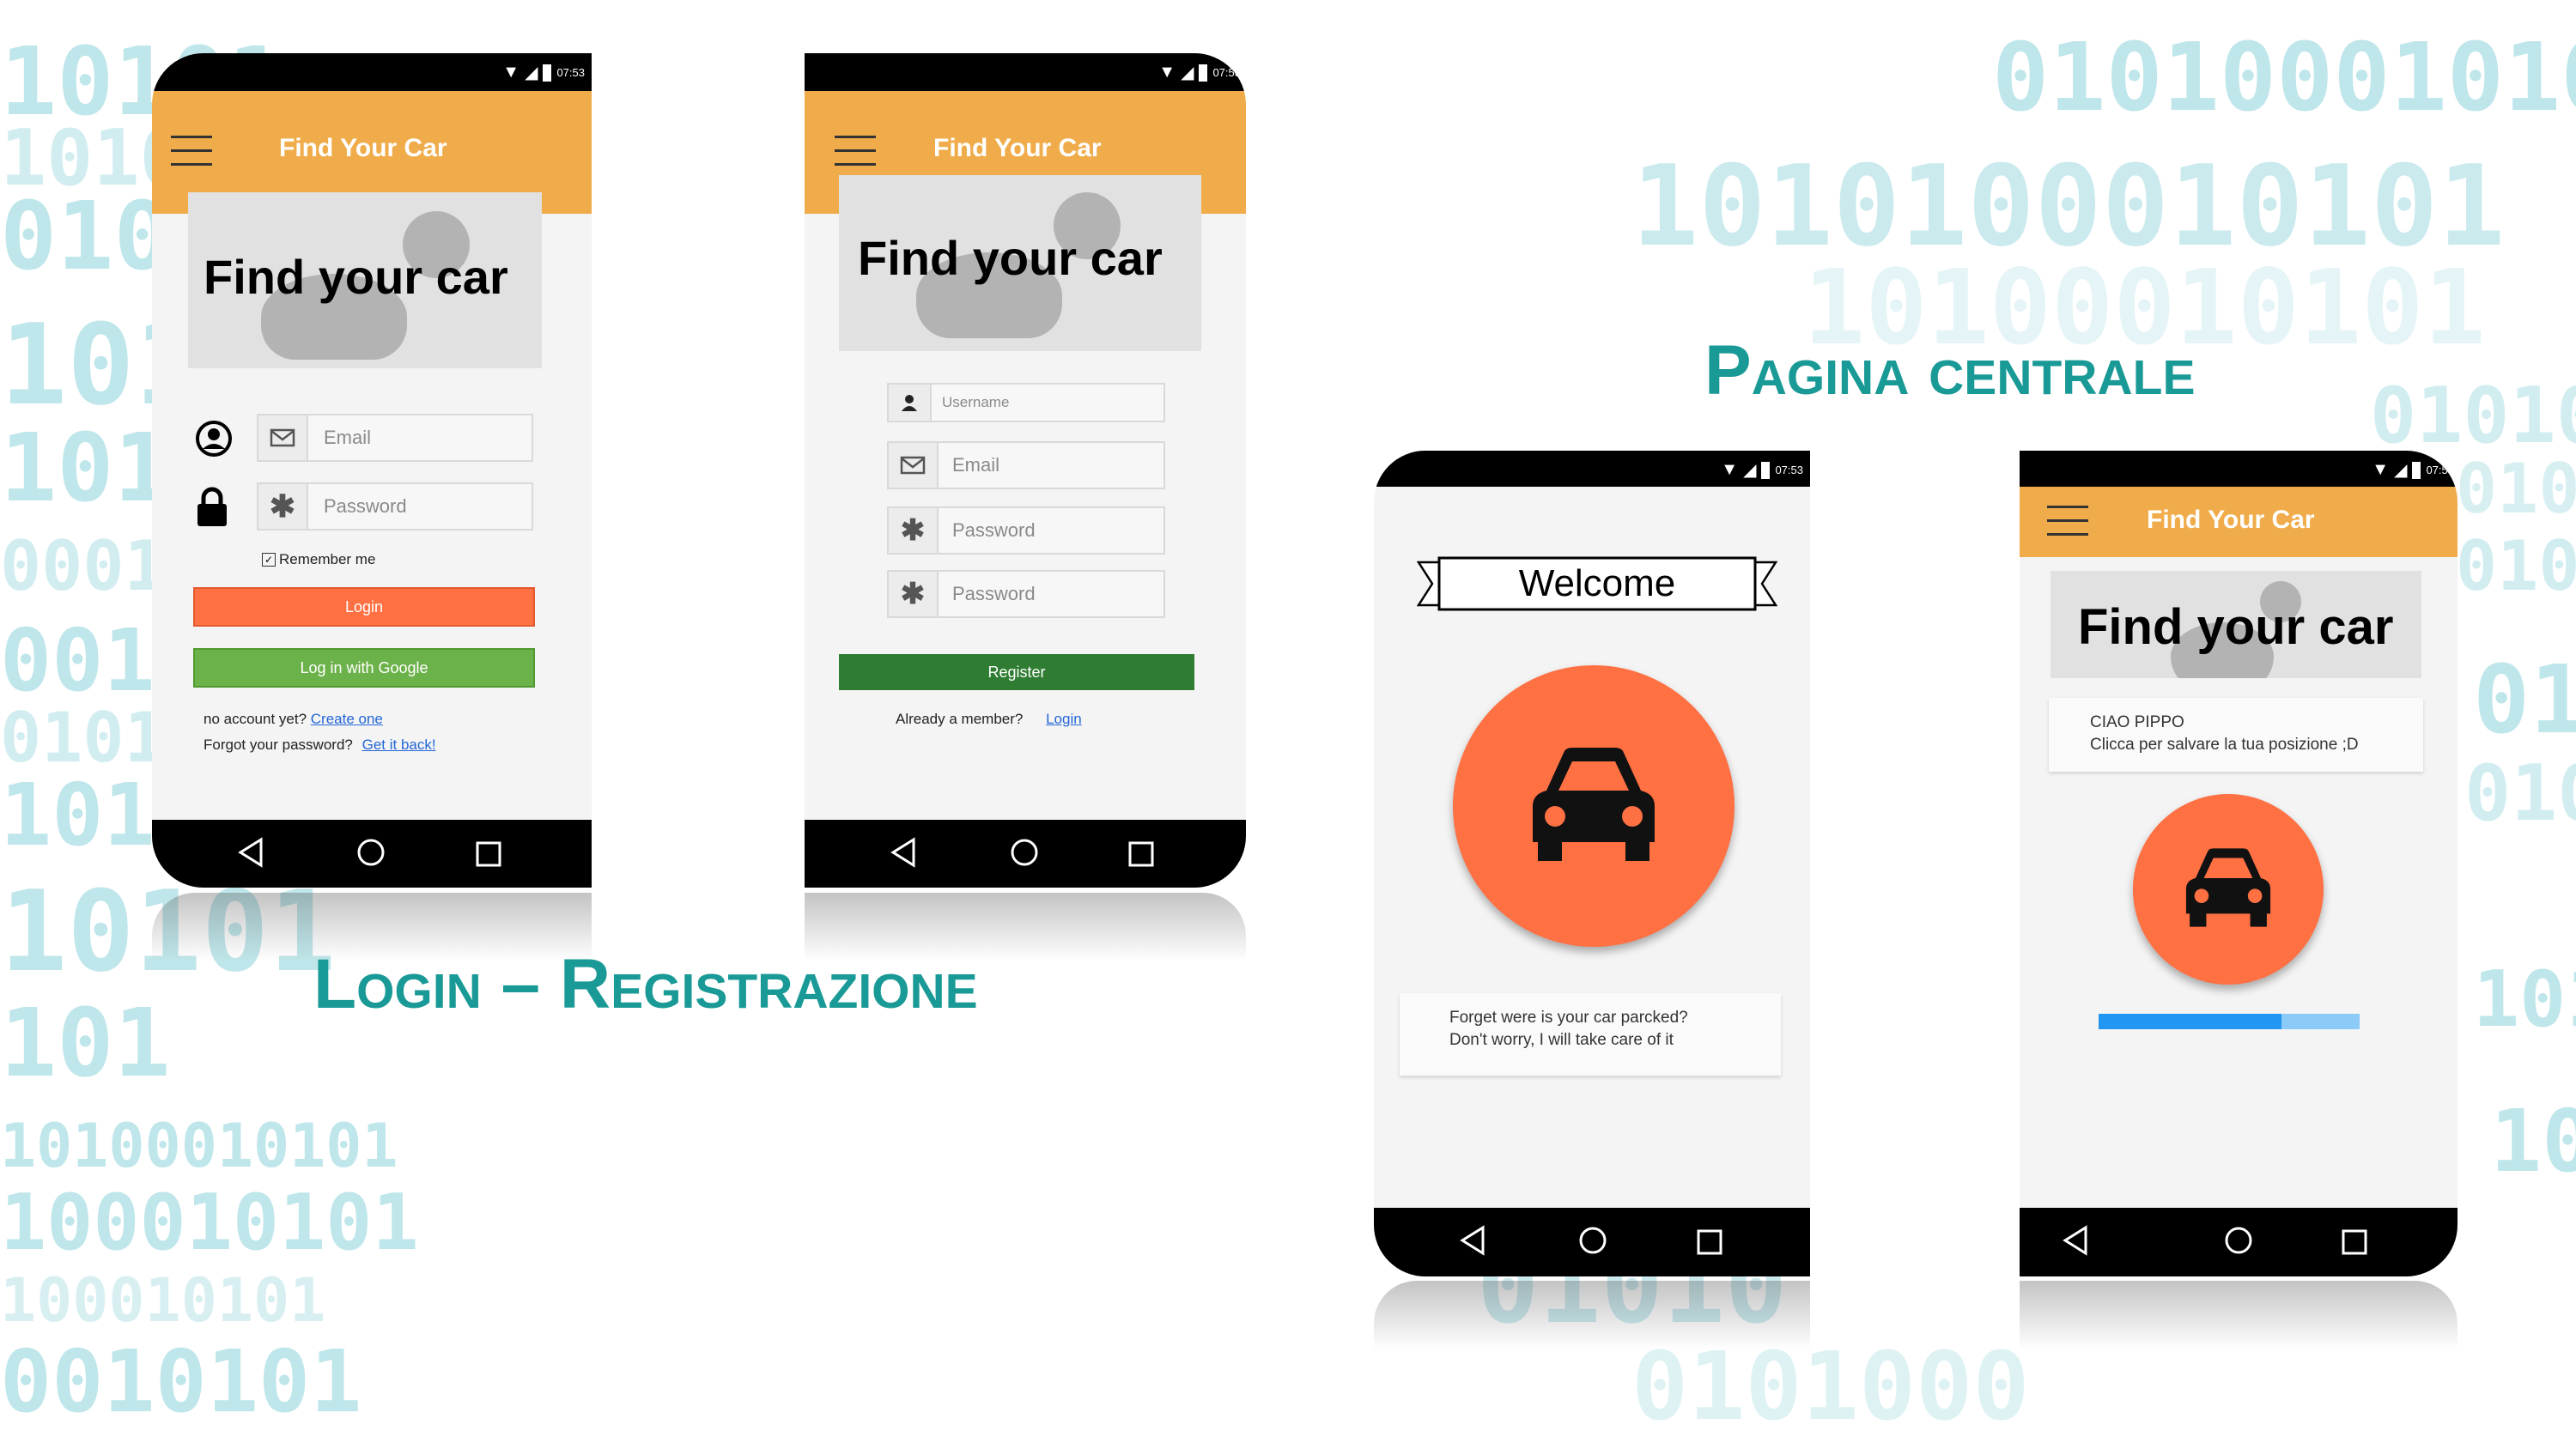 This screenshot has height=1449, width=2576. What do you see at coordinates (994, 530) in the screenshot?
I see `password-placeholder: Password` at bounding box center [994, 530].